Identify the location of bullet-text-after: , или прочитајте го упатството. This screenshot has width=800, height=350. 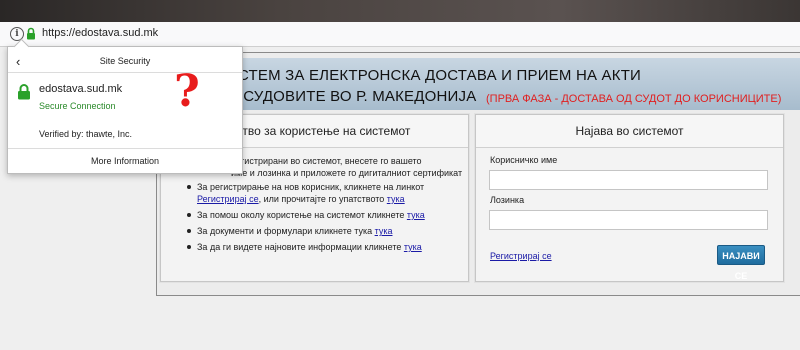
(322, 199).